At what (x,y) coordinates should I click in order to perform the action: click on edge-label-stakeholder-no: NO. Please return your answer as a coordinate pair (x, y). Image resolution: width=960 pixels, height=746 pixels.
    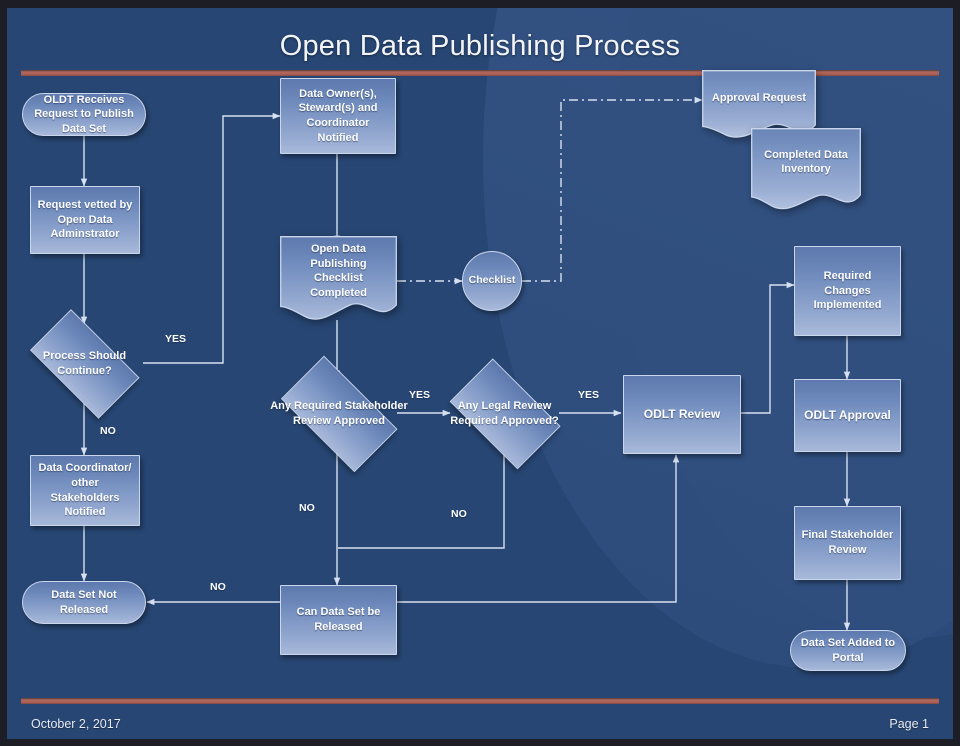
    Looking at the image, I should click on (307, 508).